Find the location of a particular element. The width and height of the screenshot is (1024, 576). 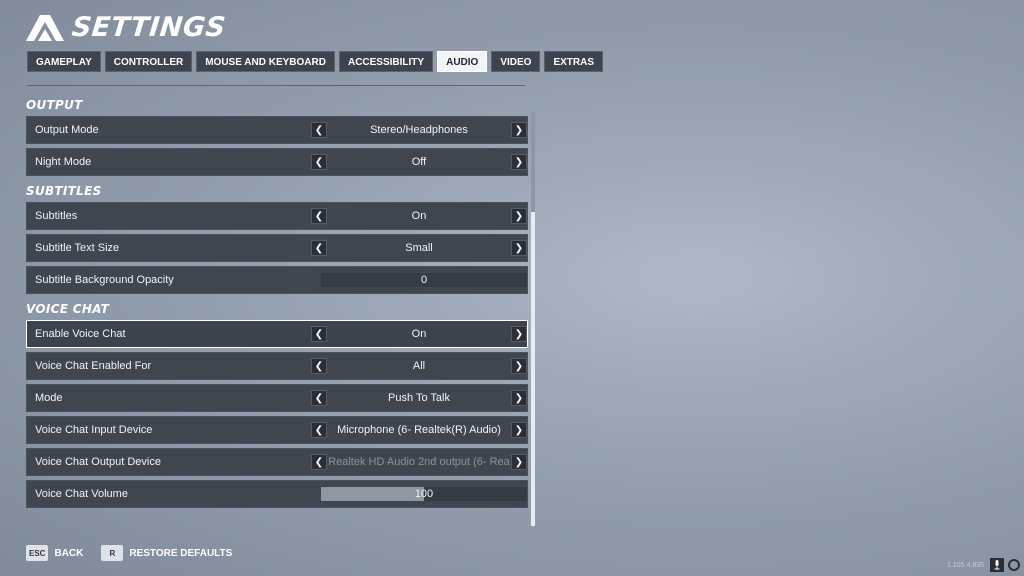

option-selector: ❮ Microphone (6- Realtek(R) Audio) ❯ is located at coordinates (419, 430).